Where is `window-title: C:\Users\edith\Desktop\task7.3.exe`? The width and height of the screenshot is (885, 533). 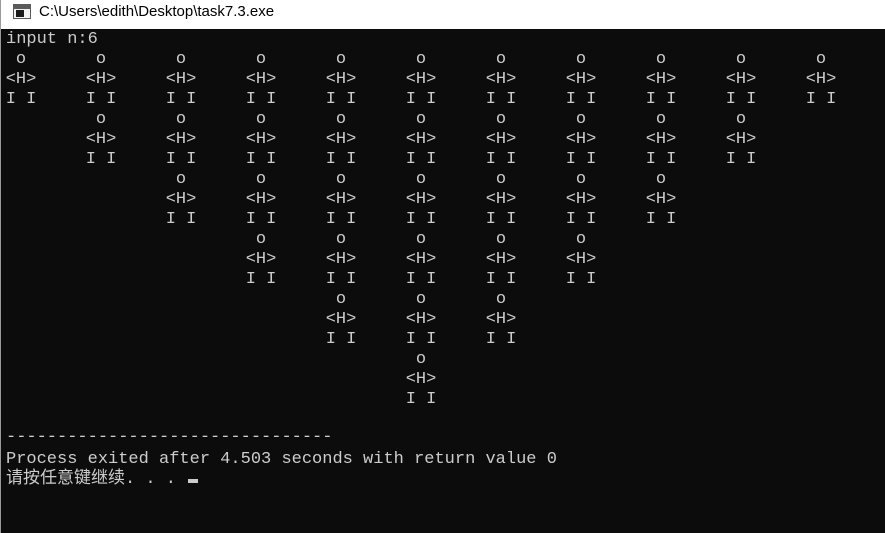
window-title: C:\Users\edith\Desktop\task7.3.exe is located at coordinates (157, 11).